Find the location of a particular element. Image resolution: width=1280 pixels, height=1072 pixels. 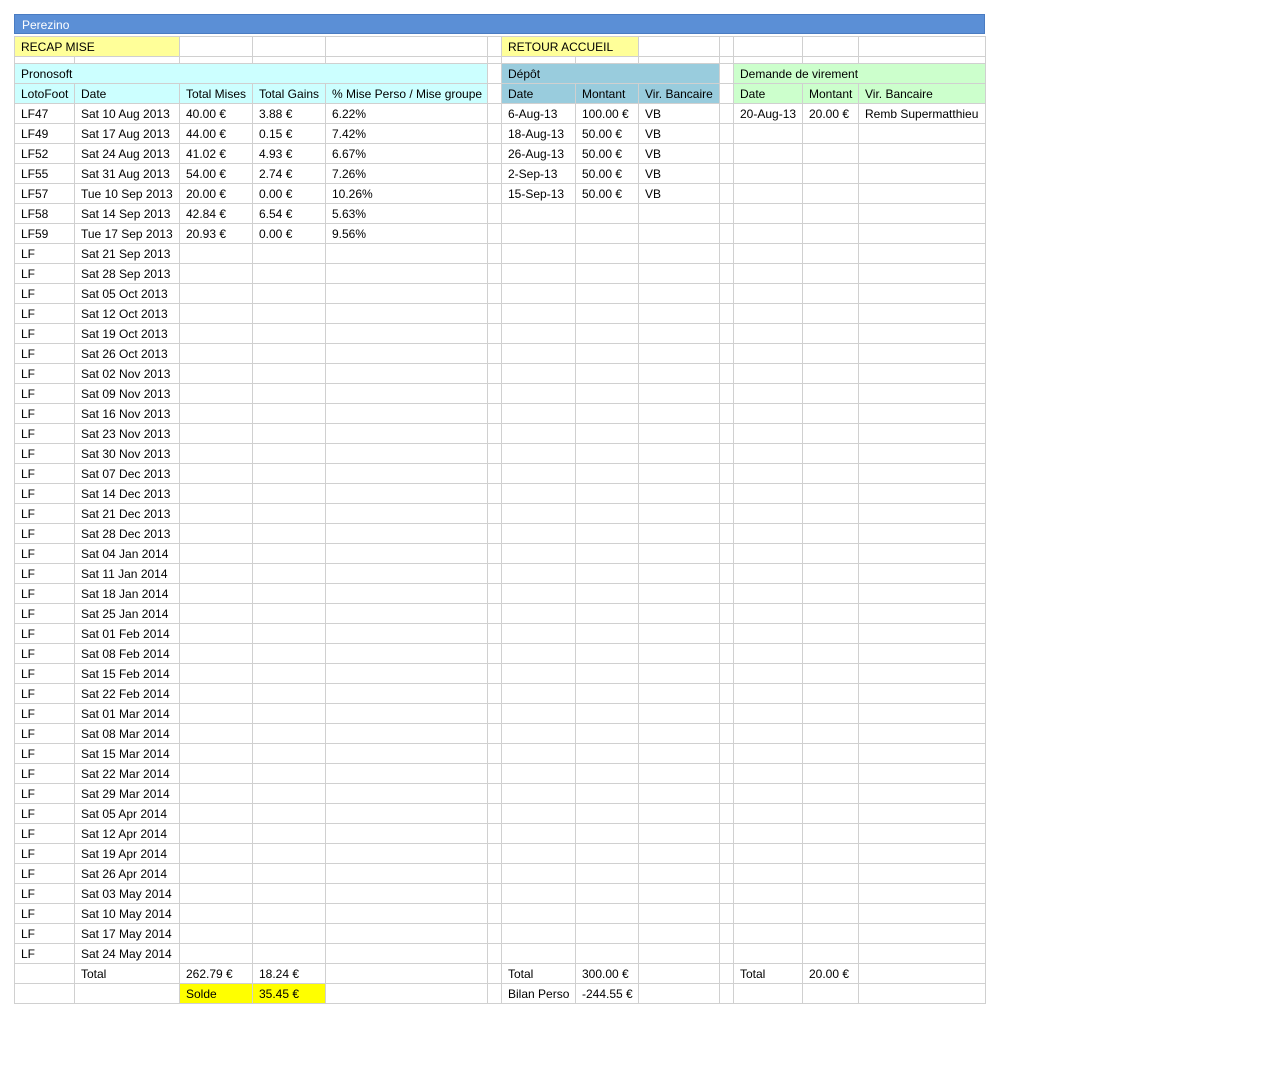

table-row: LF Sat 05 Oct 2013 is located at coordinates (500, 293).